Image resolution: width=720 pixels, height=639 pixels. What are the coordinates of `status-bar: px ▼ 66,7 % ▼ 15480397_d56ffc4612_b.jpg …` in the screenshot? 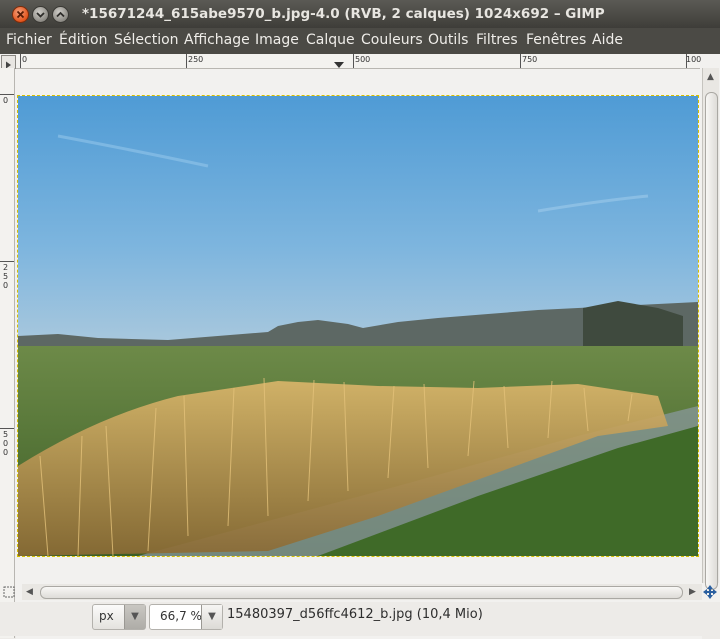 It's located at (360, 619).